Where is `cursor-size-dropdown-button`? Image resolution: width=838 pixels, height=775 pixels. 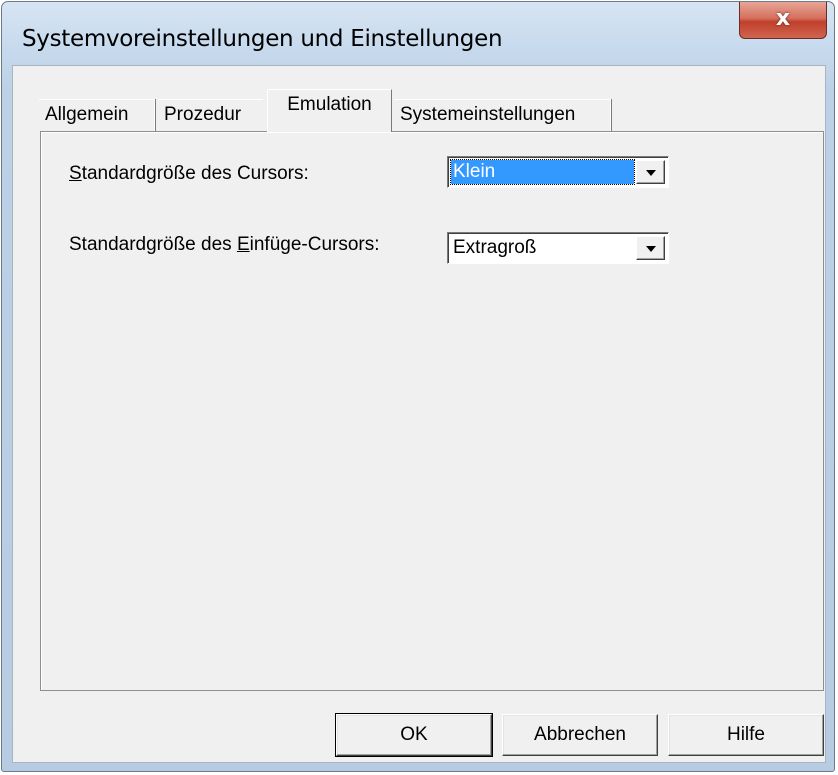 cursor-size-dropdown-button is located at coordinates (650, 172).